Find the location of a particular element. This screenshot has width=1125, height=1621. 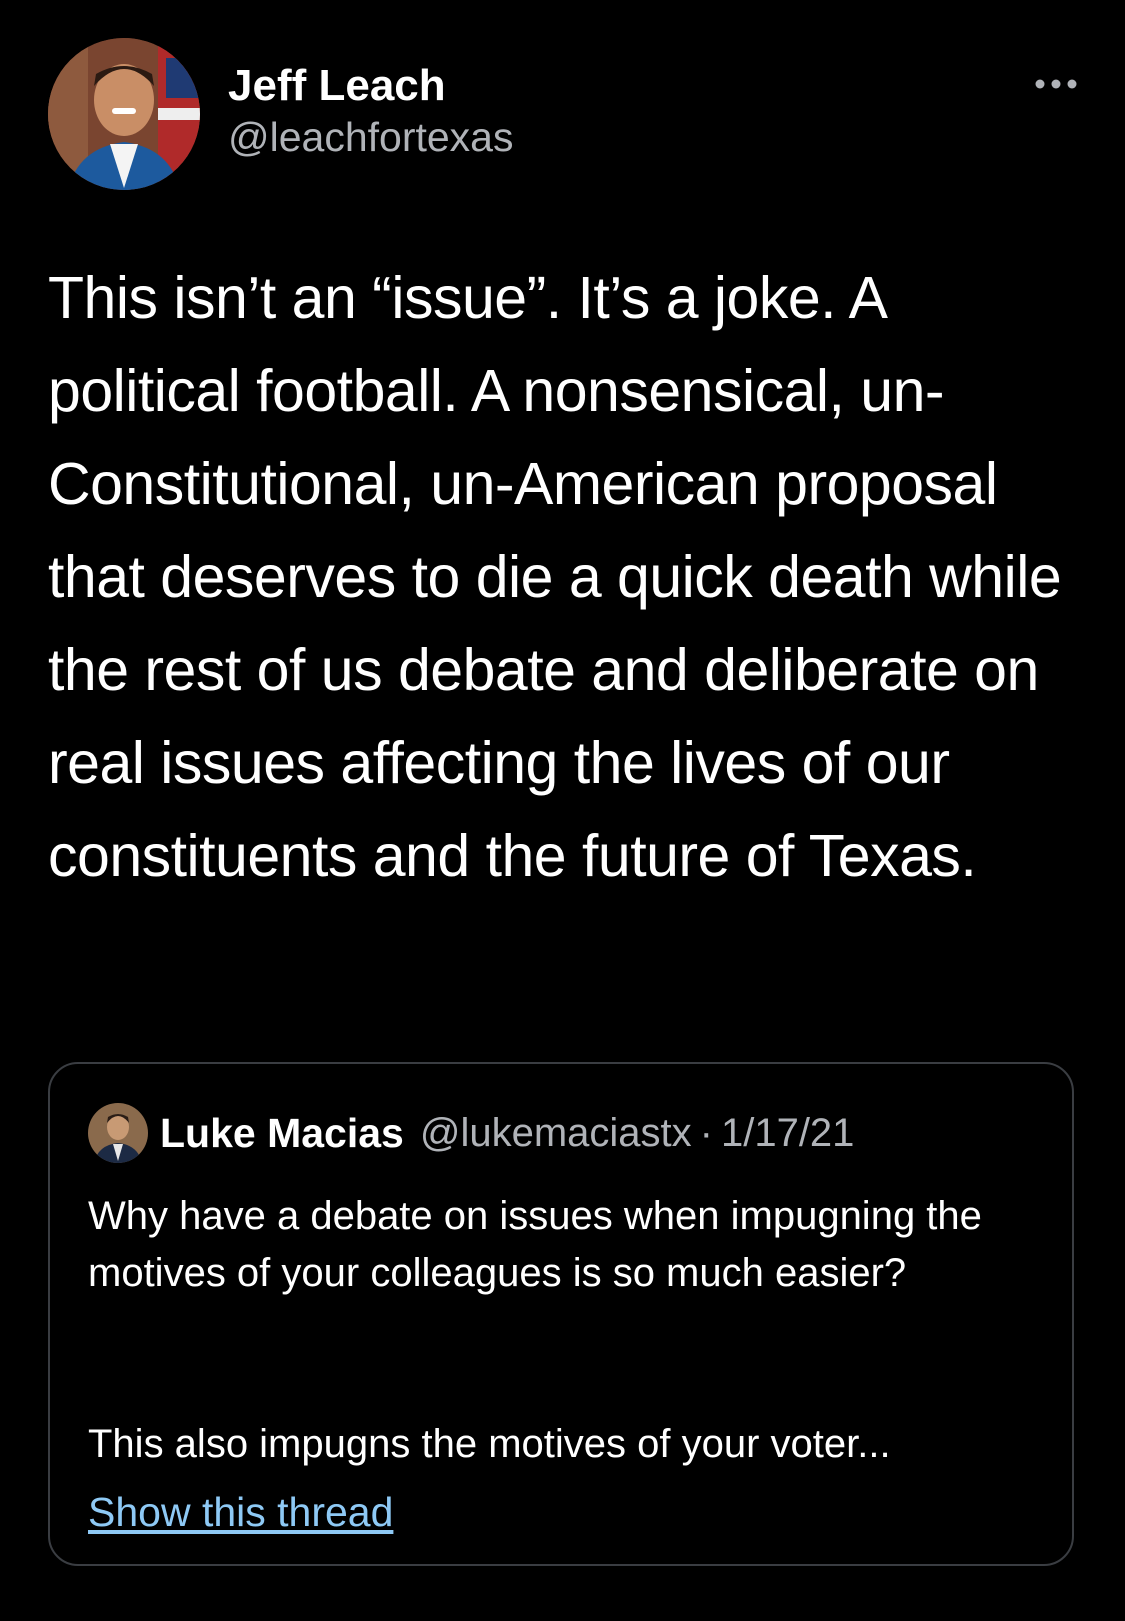

quoted-author-handle: @lukemaciastx is located at coordinates (555, 1132).